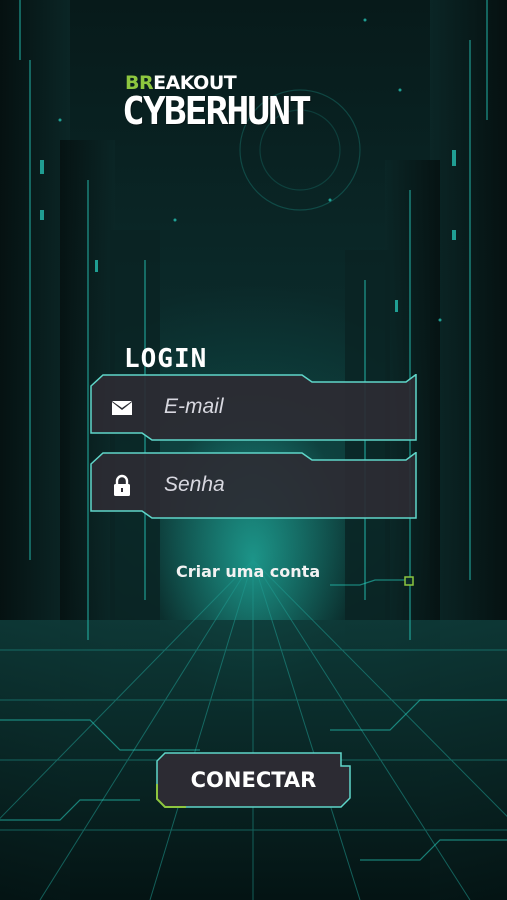  Describe the element at coordinates (122, 485) in the screenshot. I see `lock-icon` at that location.